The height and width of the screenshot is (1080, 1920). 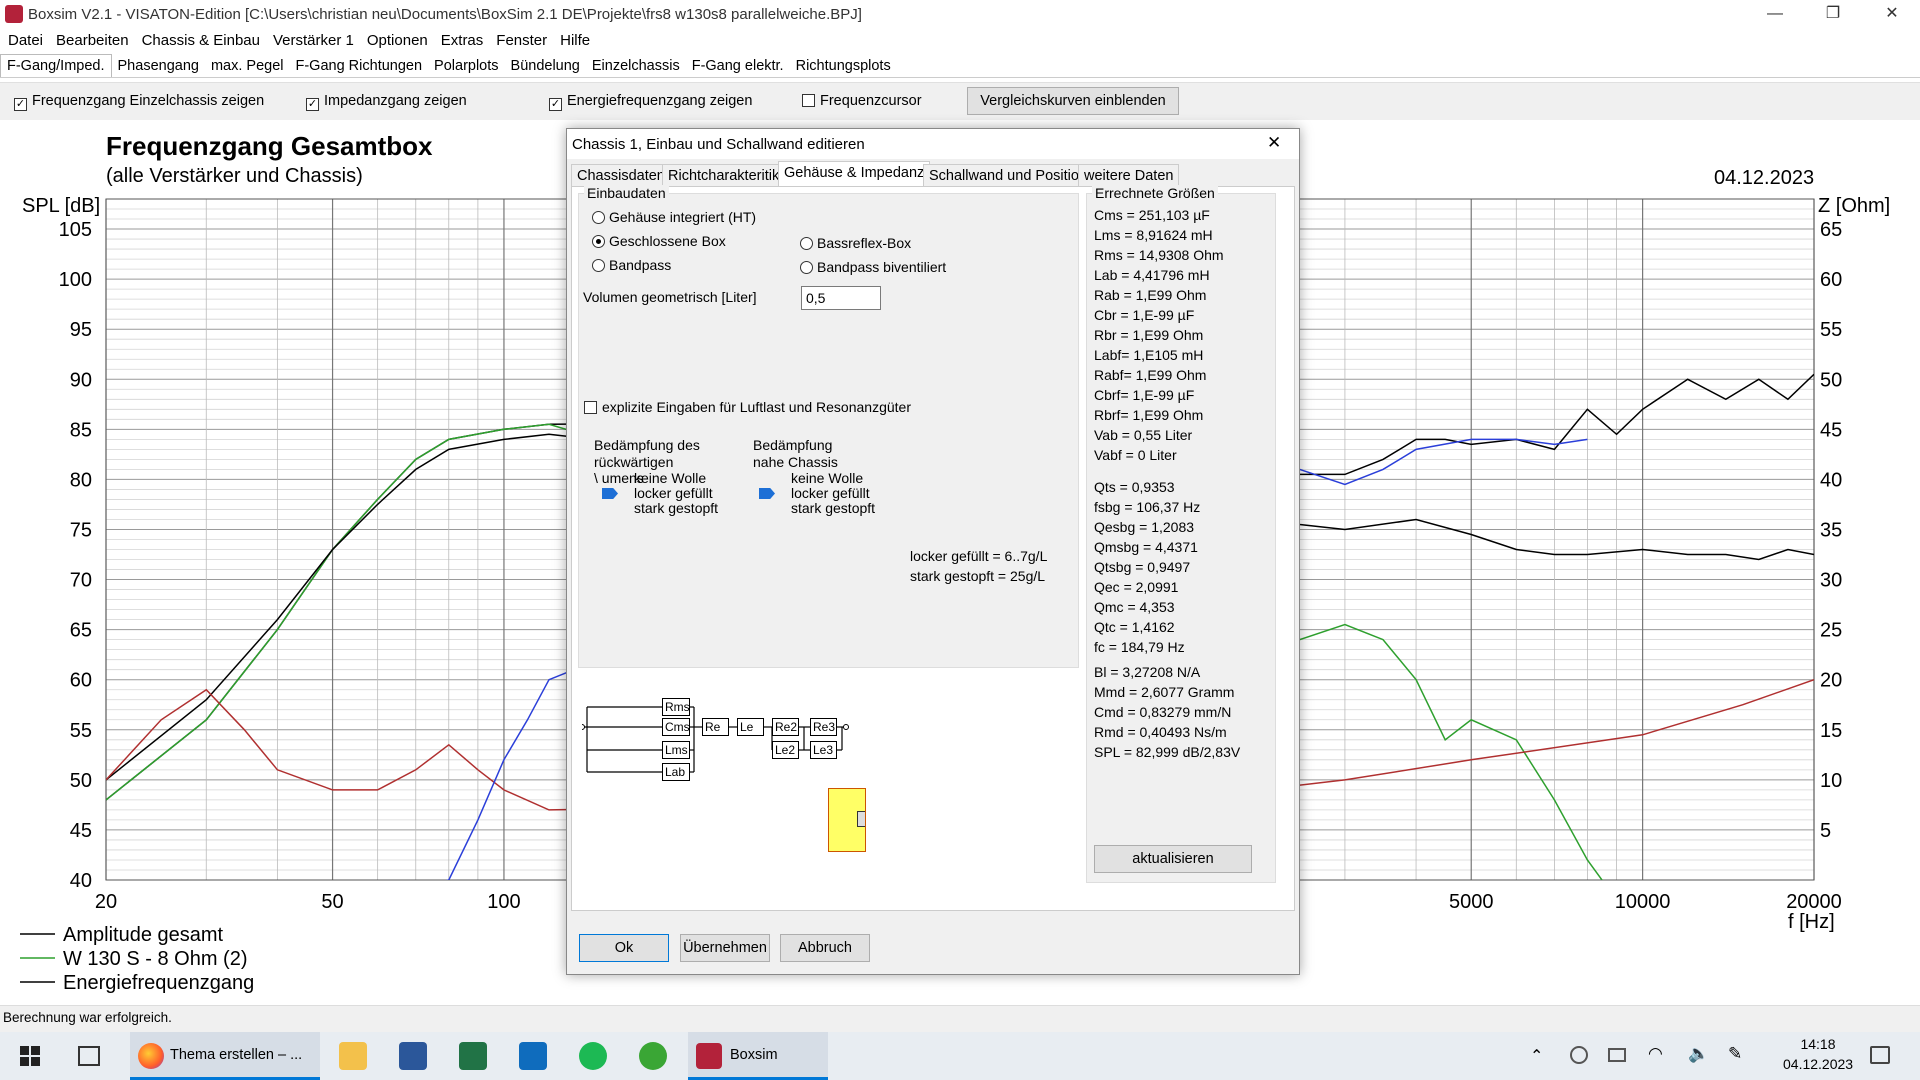 I want to click on tray-volume-icon: 🔈, so click(x=1698, y=1054).